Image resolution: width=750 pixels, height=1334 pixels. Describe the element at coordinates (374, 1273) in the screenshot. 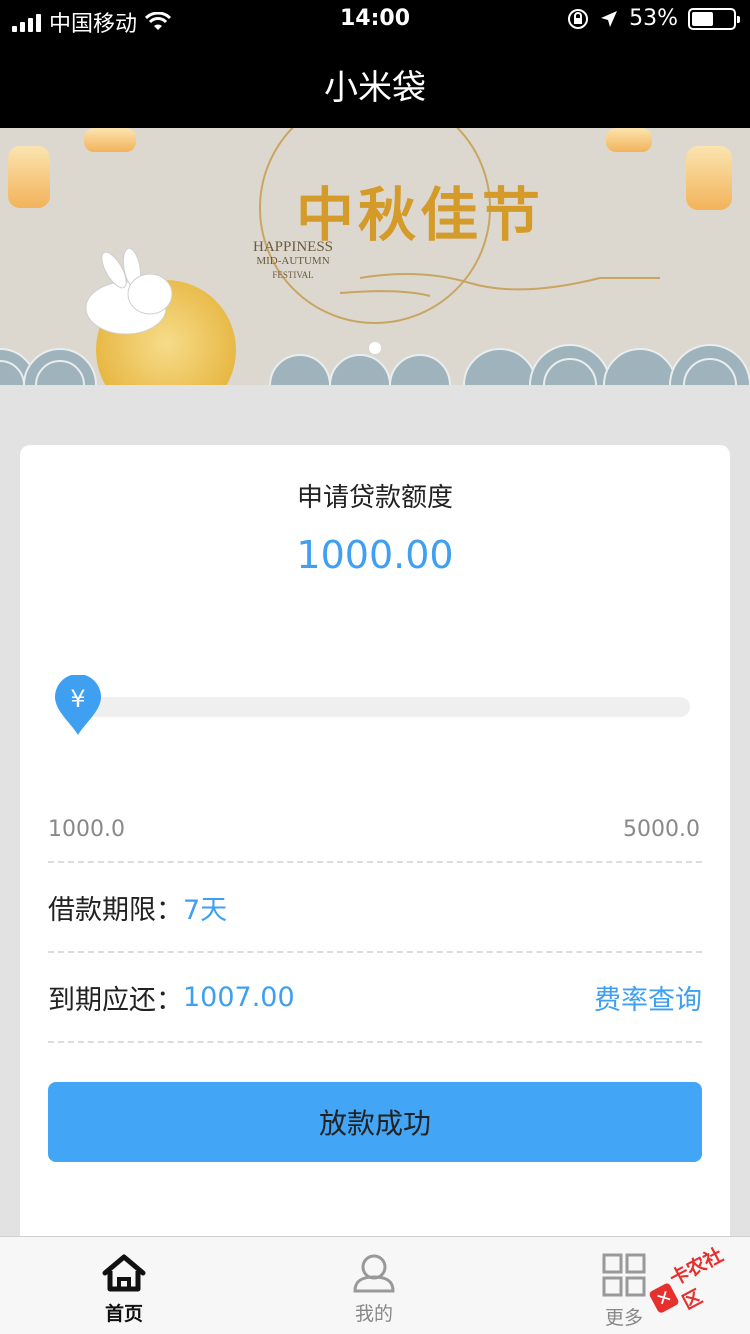

I see `user-icon` at that location.